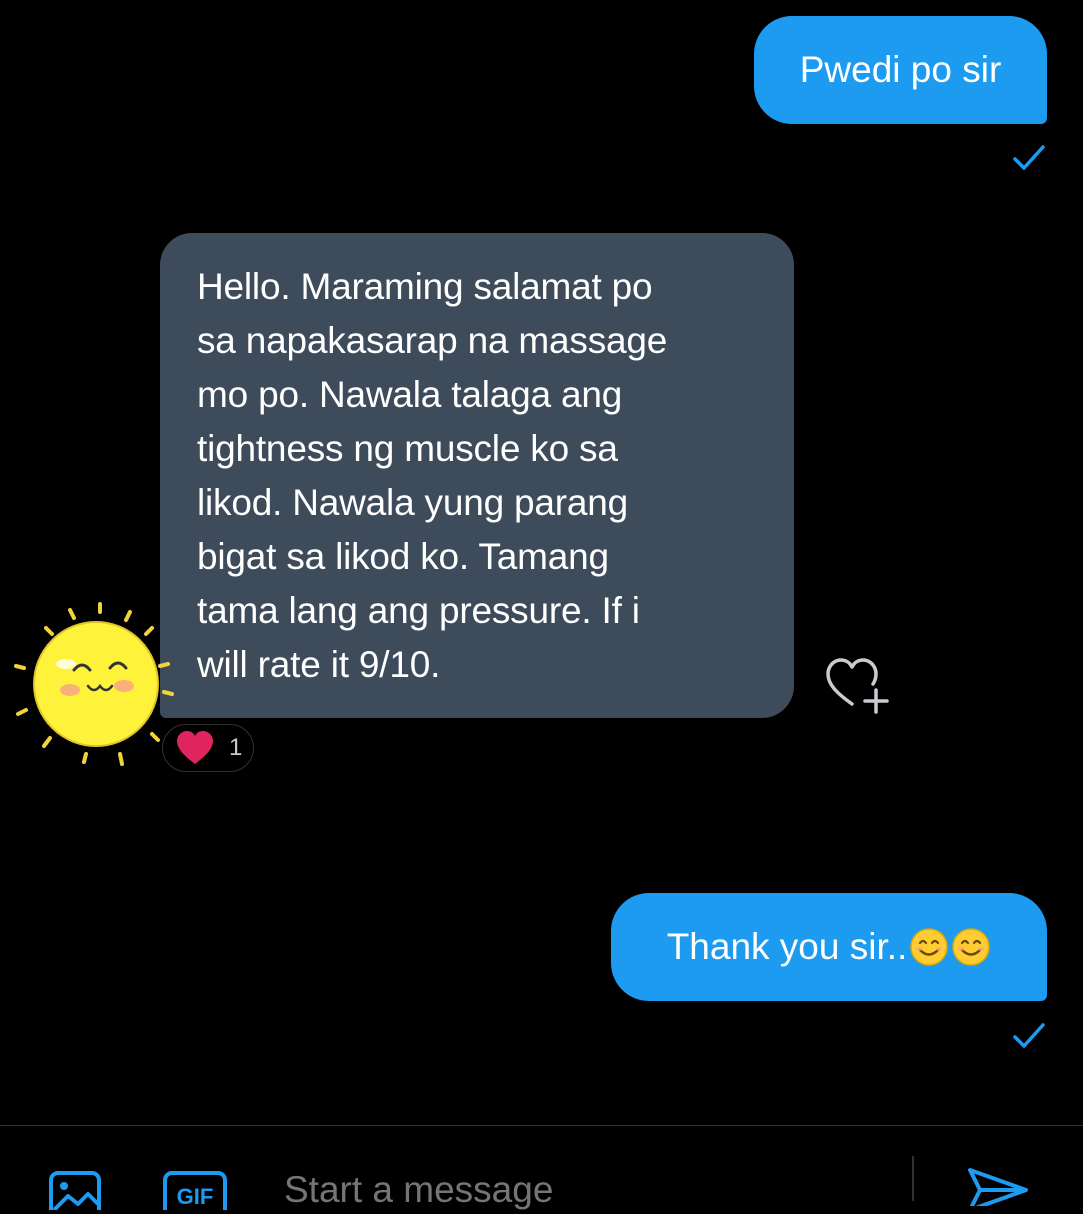  Describe the element at coordinates (589, 1190) in the screenshot. I see `message-input` at that location.